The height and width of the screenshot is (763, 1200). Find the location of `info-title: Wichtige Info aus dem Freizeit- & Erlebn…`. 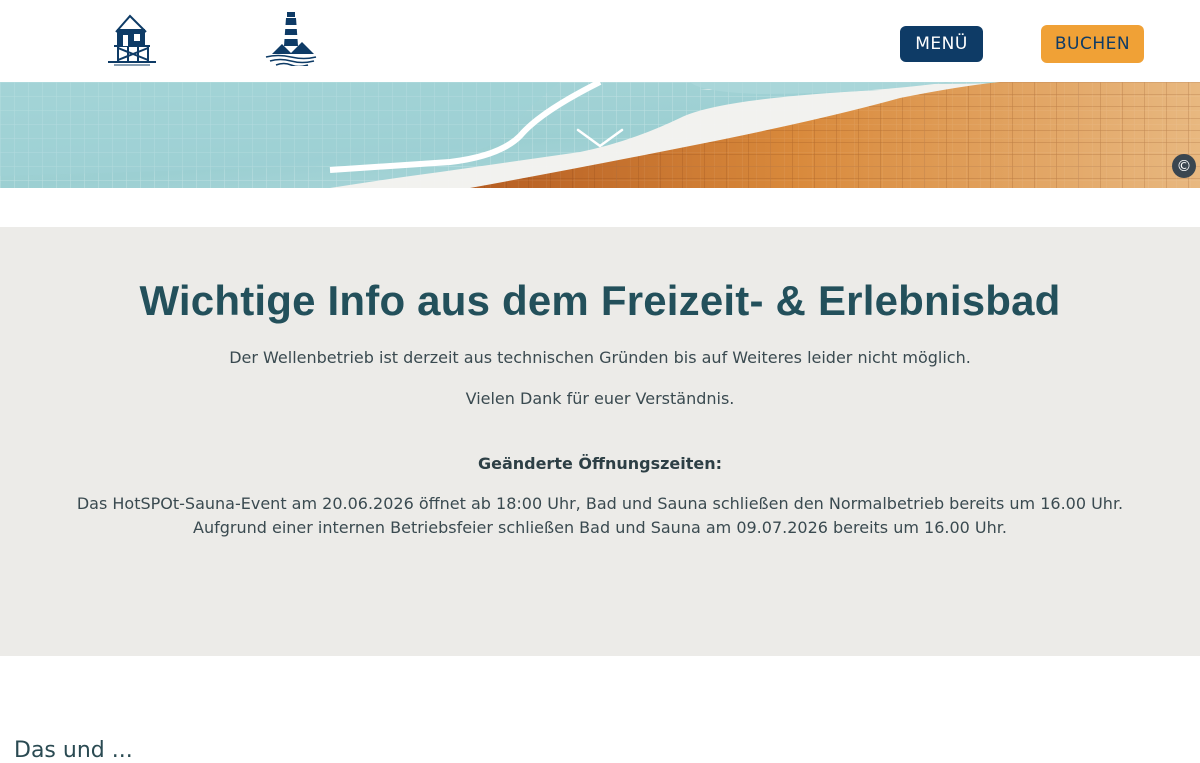

info-title: Wichtige Info aus dem Freizeit- & Erlebn… is located at coordinates (600, 300).